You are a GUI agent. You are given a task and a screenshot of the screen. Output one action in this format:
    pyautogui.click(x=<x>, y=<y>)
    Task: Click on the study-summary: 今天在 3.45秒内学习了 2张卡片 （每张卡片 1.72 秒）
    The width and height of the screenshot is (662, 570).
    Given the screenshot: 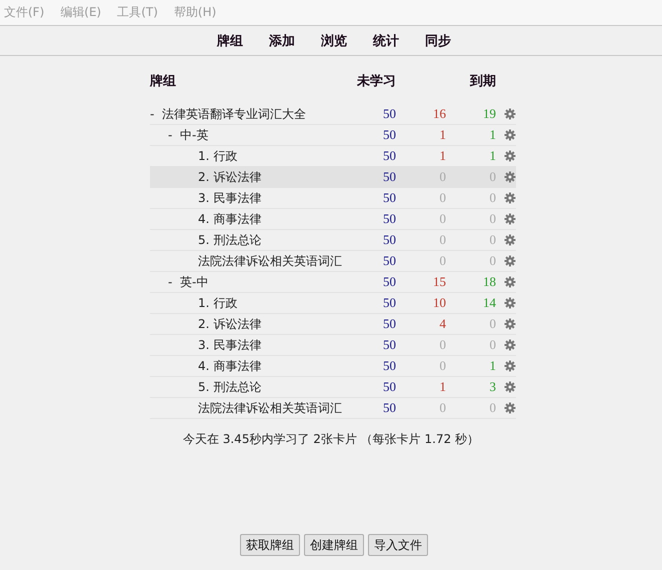 What is the action you would take?
    pyautogui.click(x=331, y=439)
    